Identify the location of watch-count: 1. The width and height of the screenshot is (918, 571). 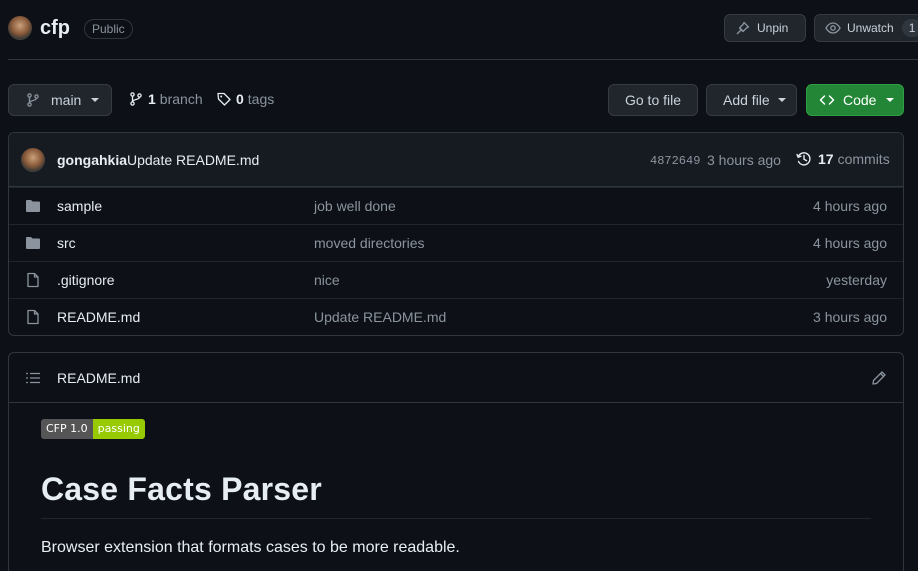
(909, 28).